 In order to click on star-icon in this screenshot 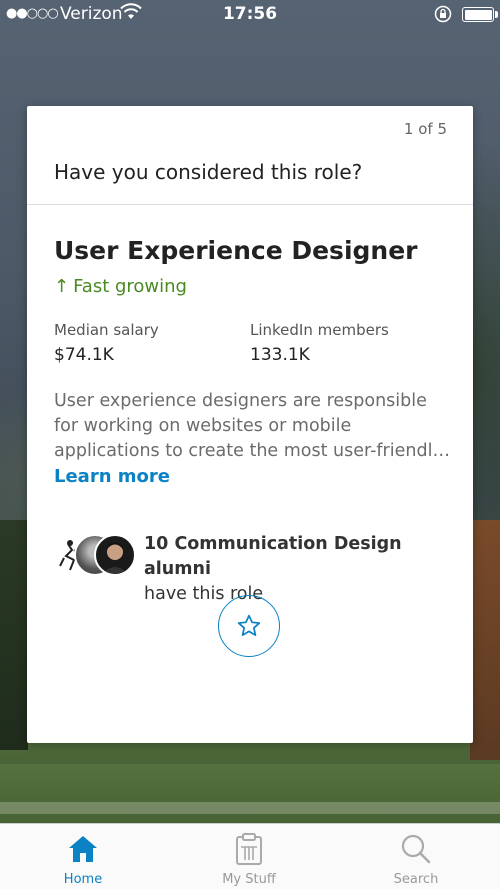, I will do `click(249, 625)`.